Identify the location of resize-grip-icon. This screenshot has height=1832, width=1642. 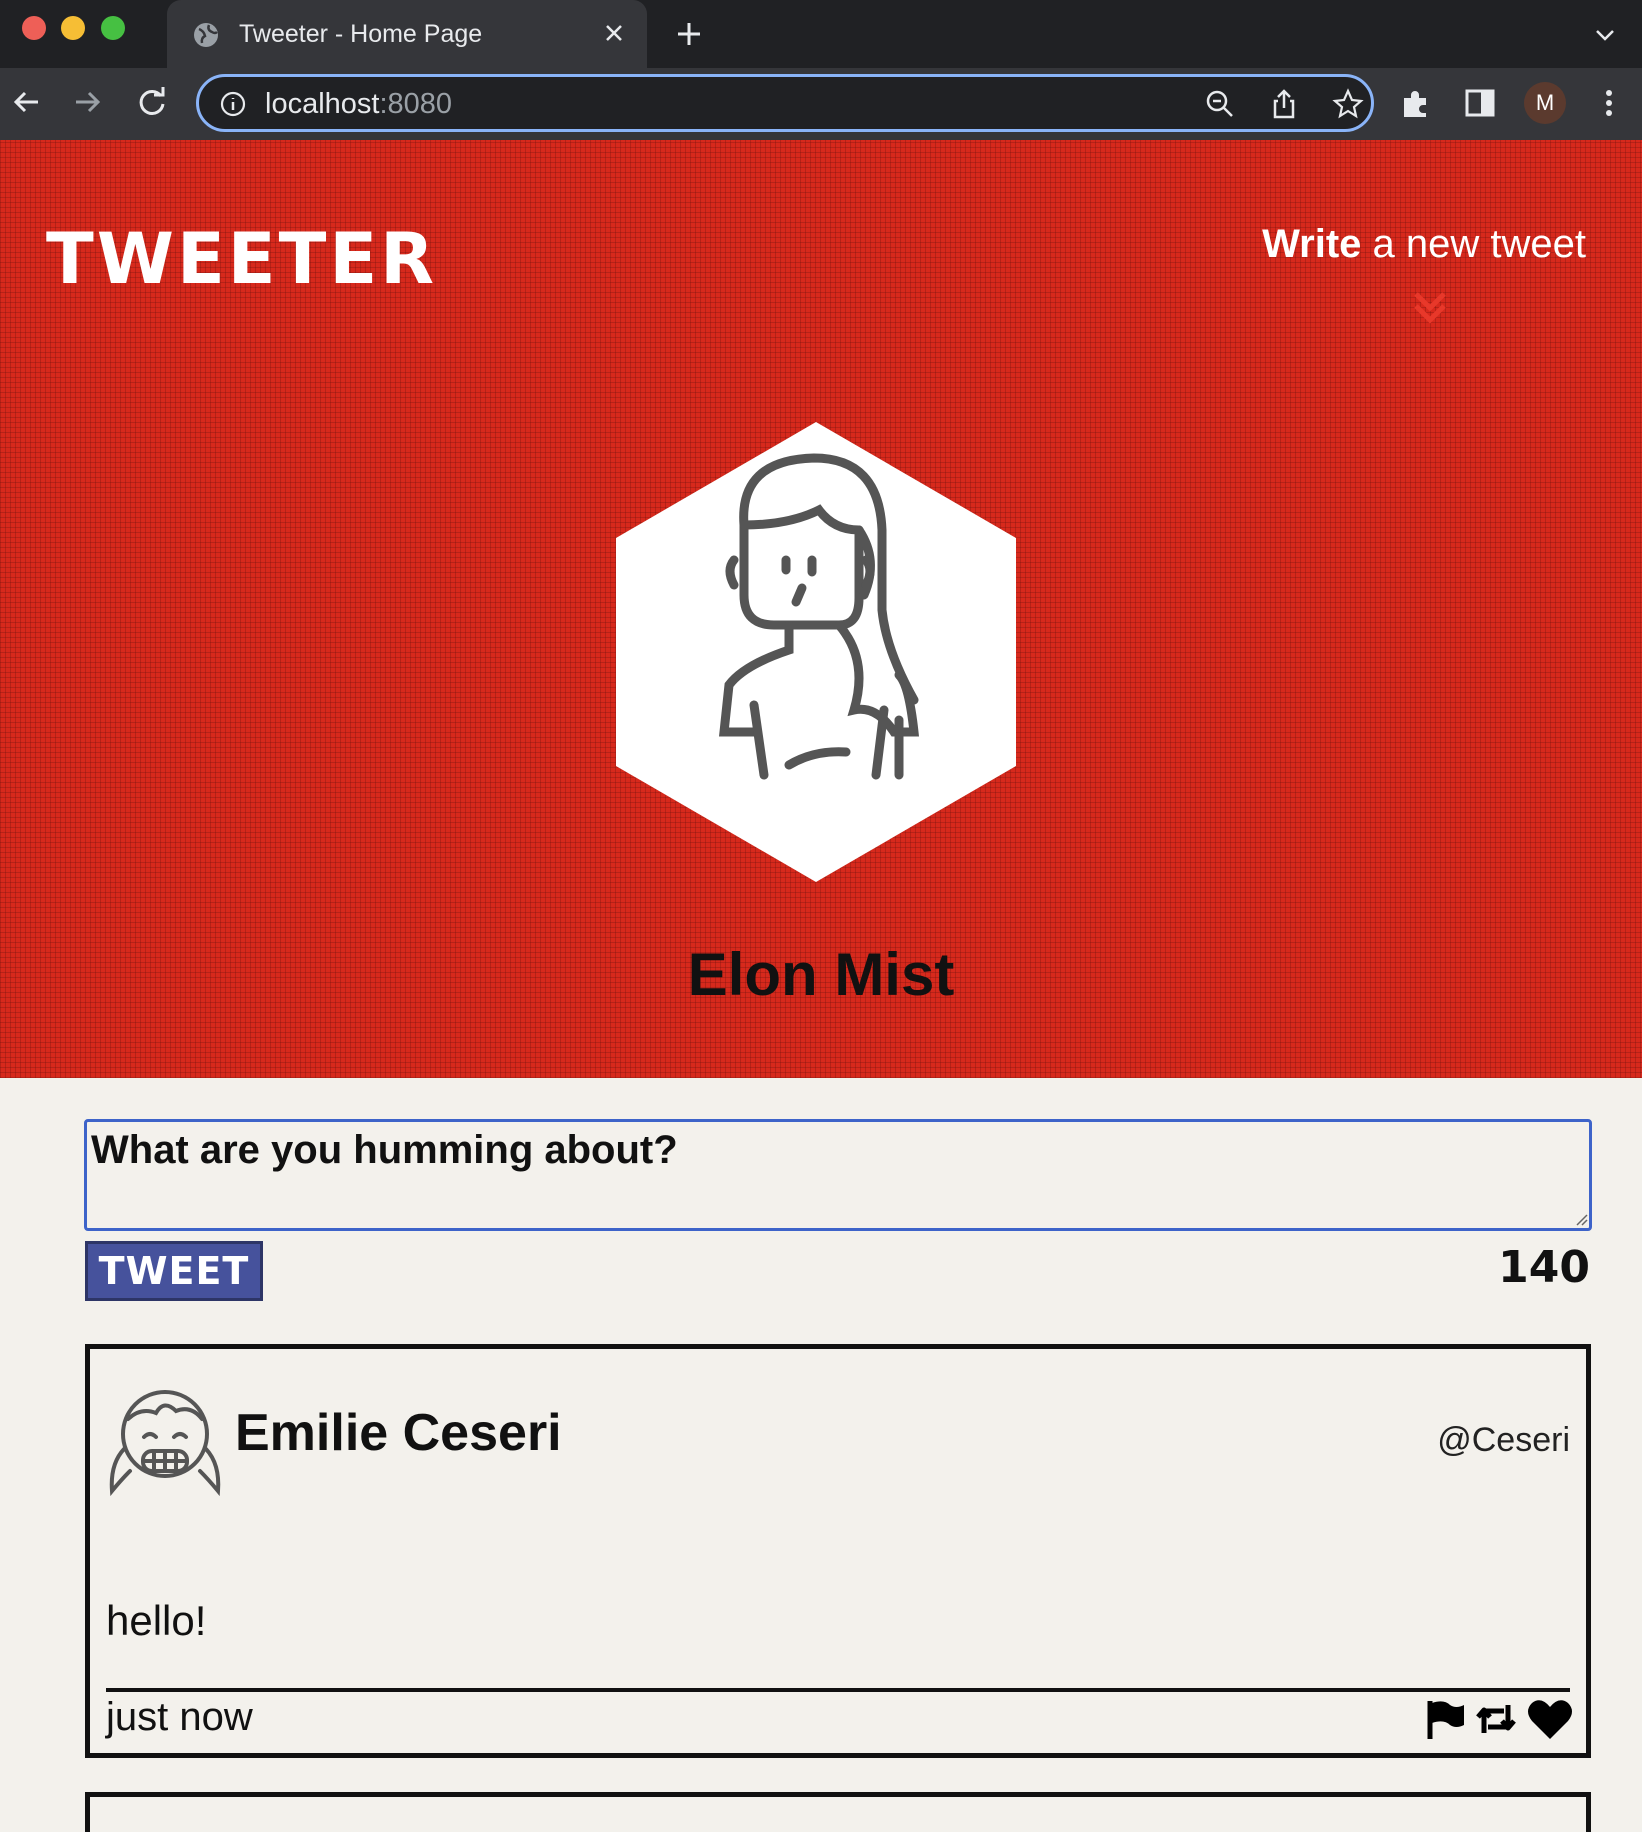
(1581, 1219).